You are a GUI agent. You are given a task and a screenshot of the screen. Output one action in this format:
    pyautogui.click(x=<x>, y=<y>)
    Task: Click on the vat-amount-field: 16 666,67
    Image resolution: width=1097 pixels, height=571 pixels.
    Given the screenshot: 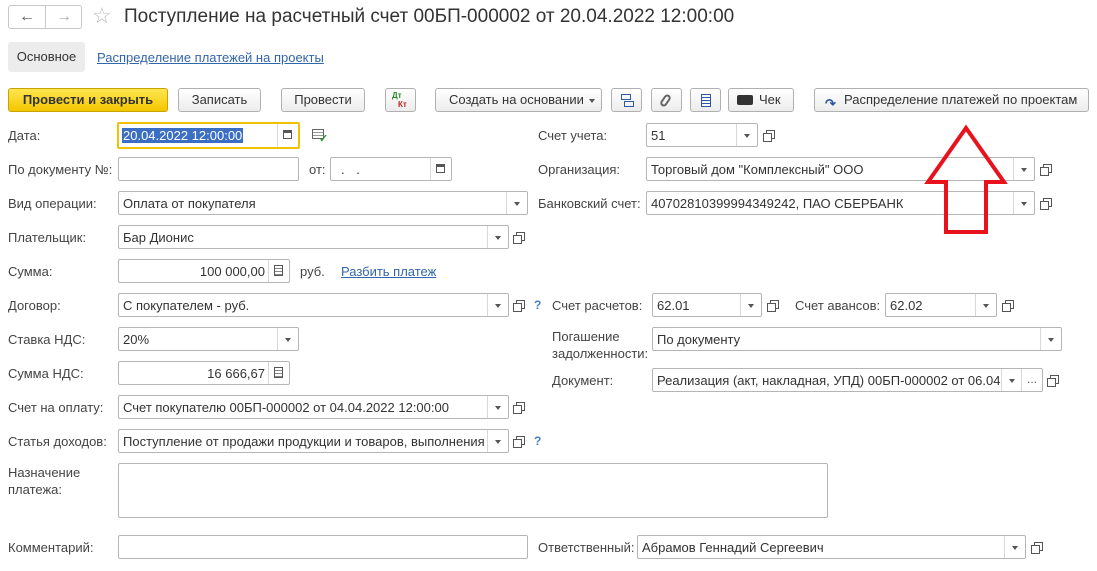 What is the action you would take?
    pyautogui.click(x=204, y=373)
    